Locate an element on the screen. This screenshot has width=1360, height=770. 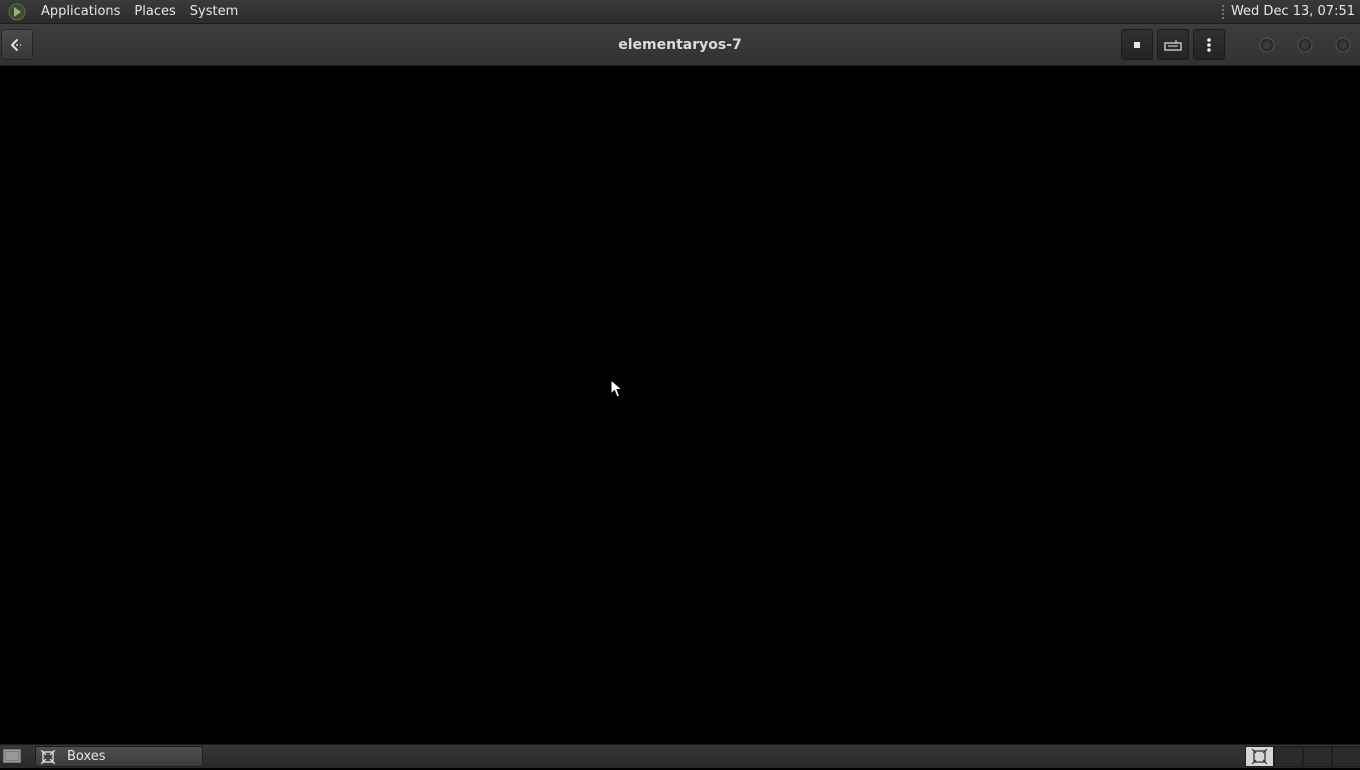
keyboard-icon is located at coordinates (1173, 45).